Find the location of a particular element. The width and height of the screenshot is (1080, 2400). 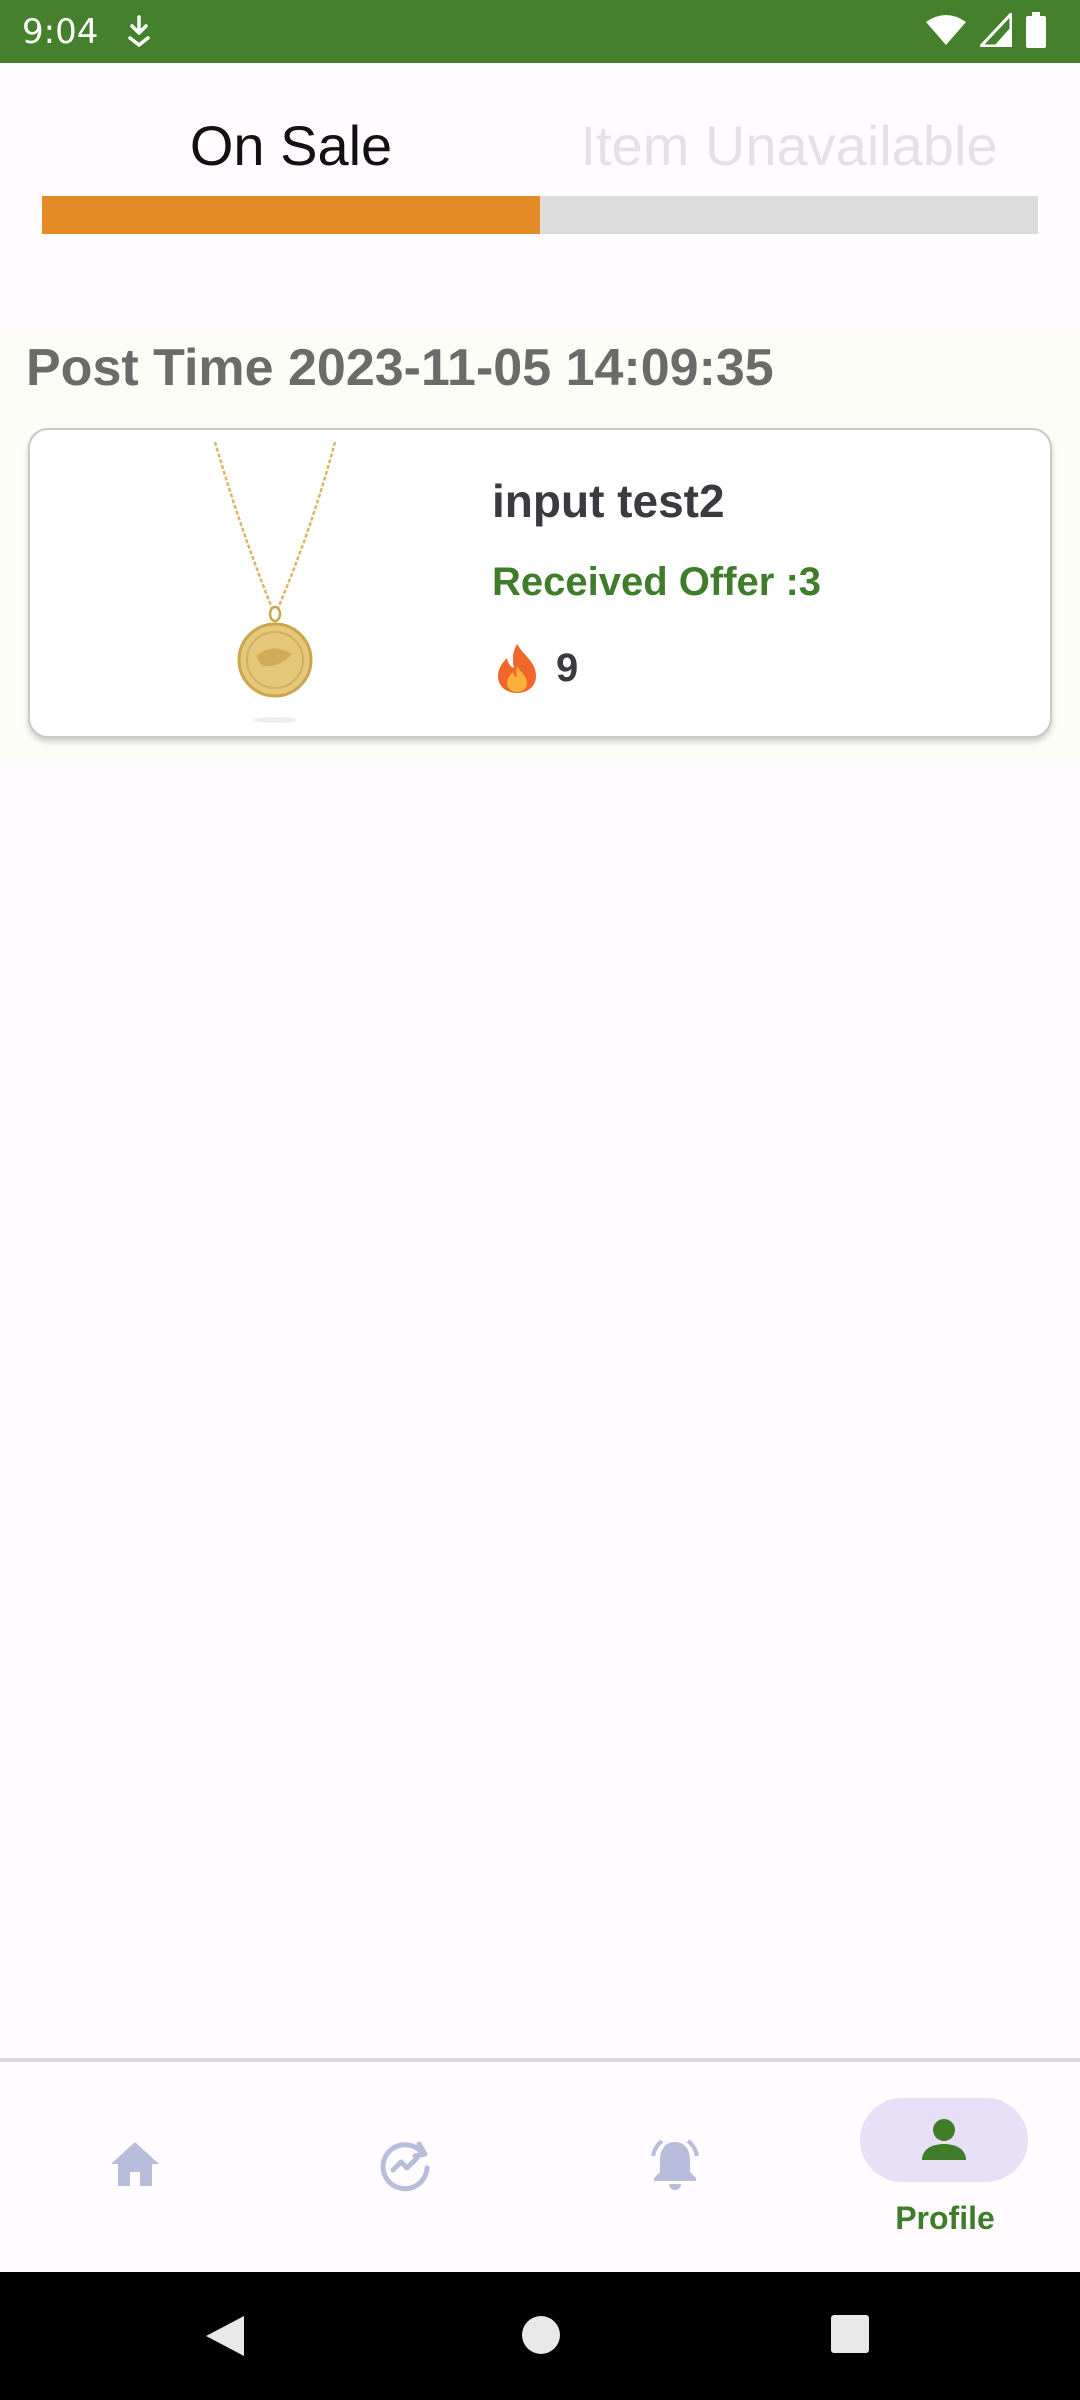

product-image is located at coordinates (275, 582).